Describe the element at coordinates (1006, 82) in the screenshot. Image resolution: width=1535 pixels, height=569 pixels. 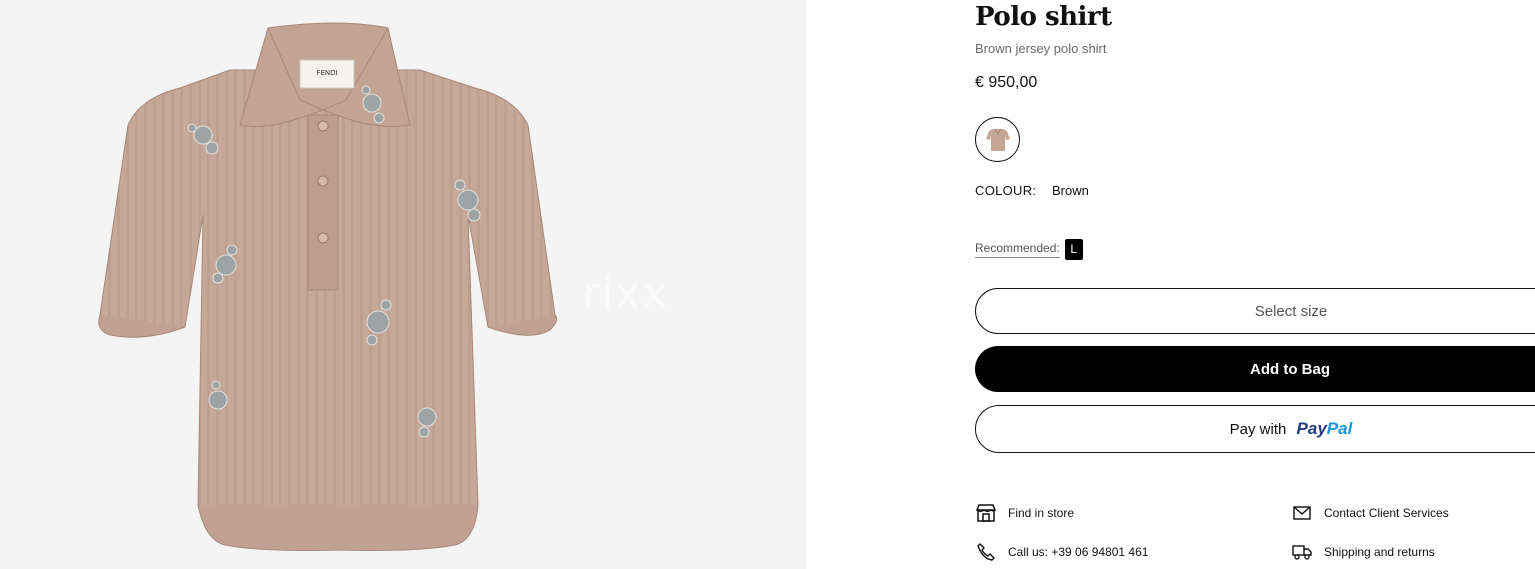
I see `product-price: € 950,00` at that location.